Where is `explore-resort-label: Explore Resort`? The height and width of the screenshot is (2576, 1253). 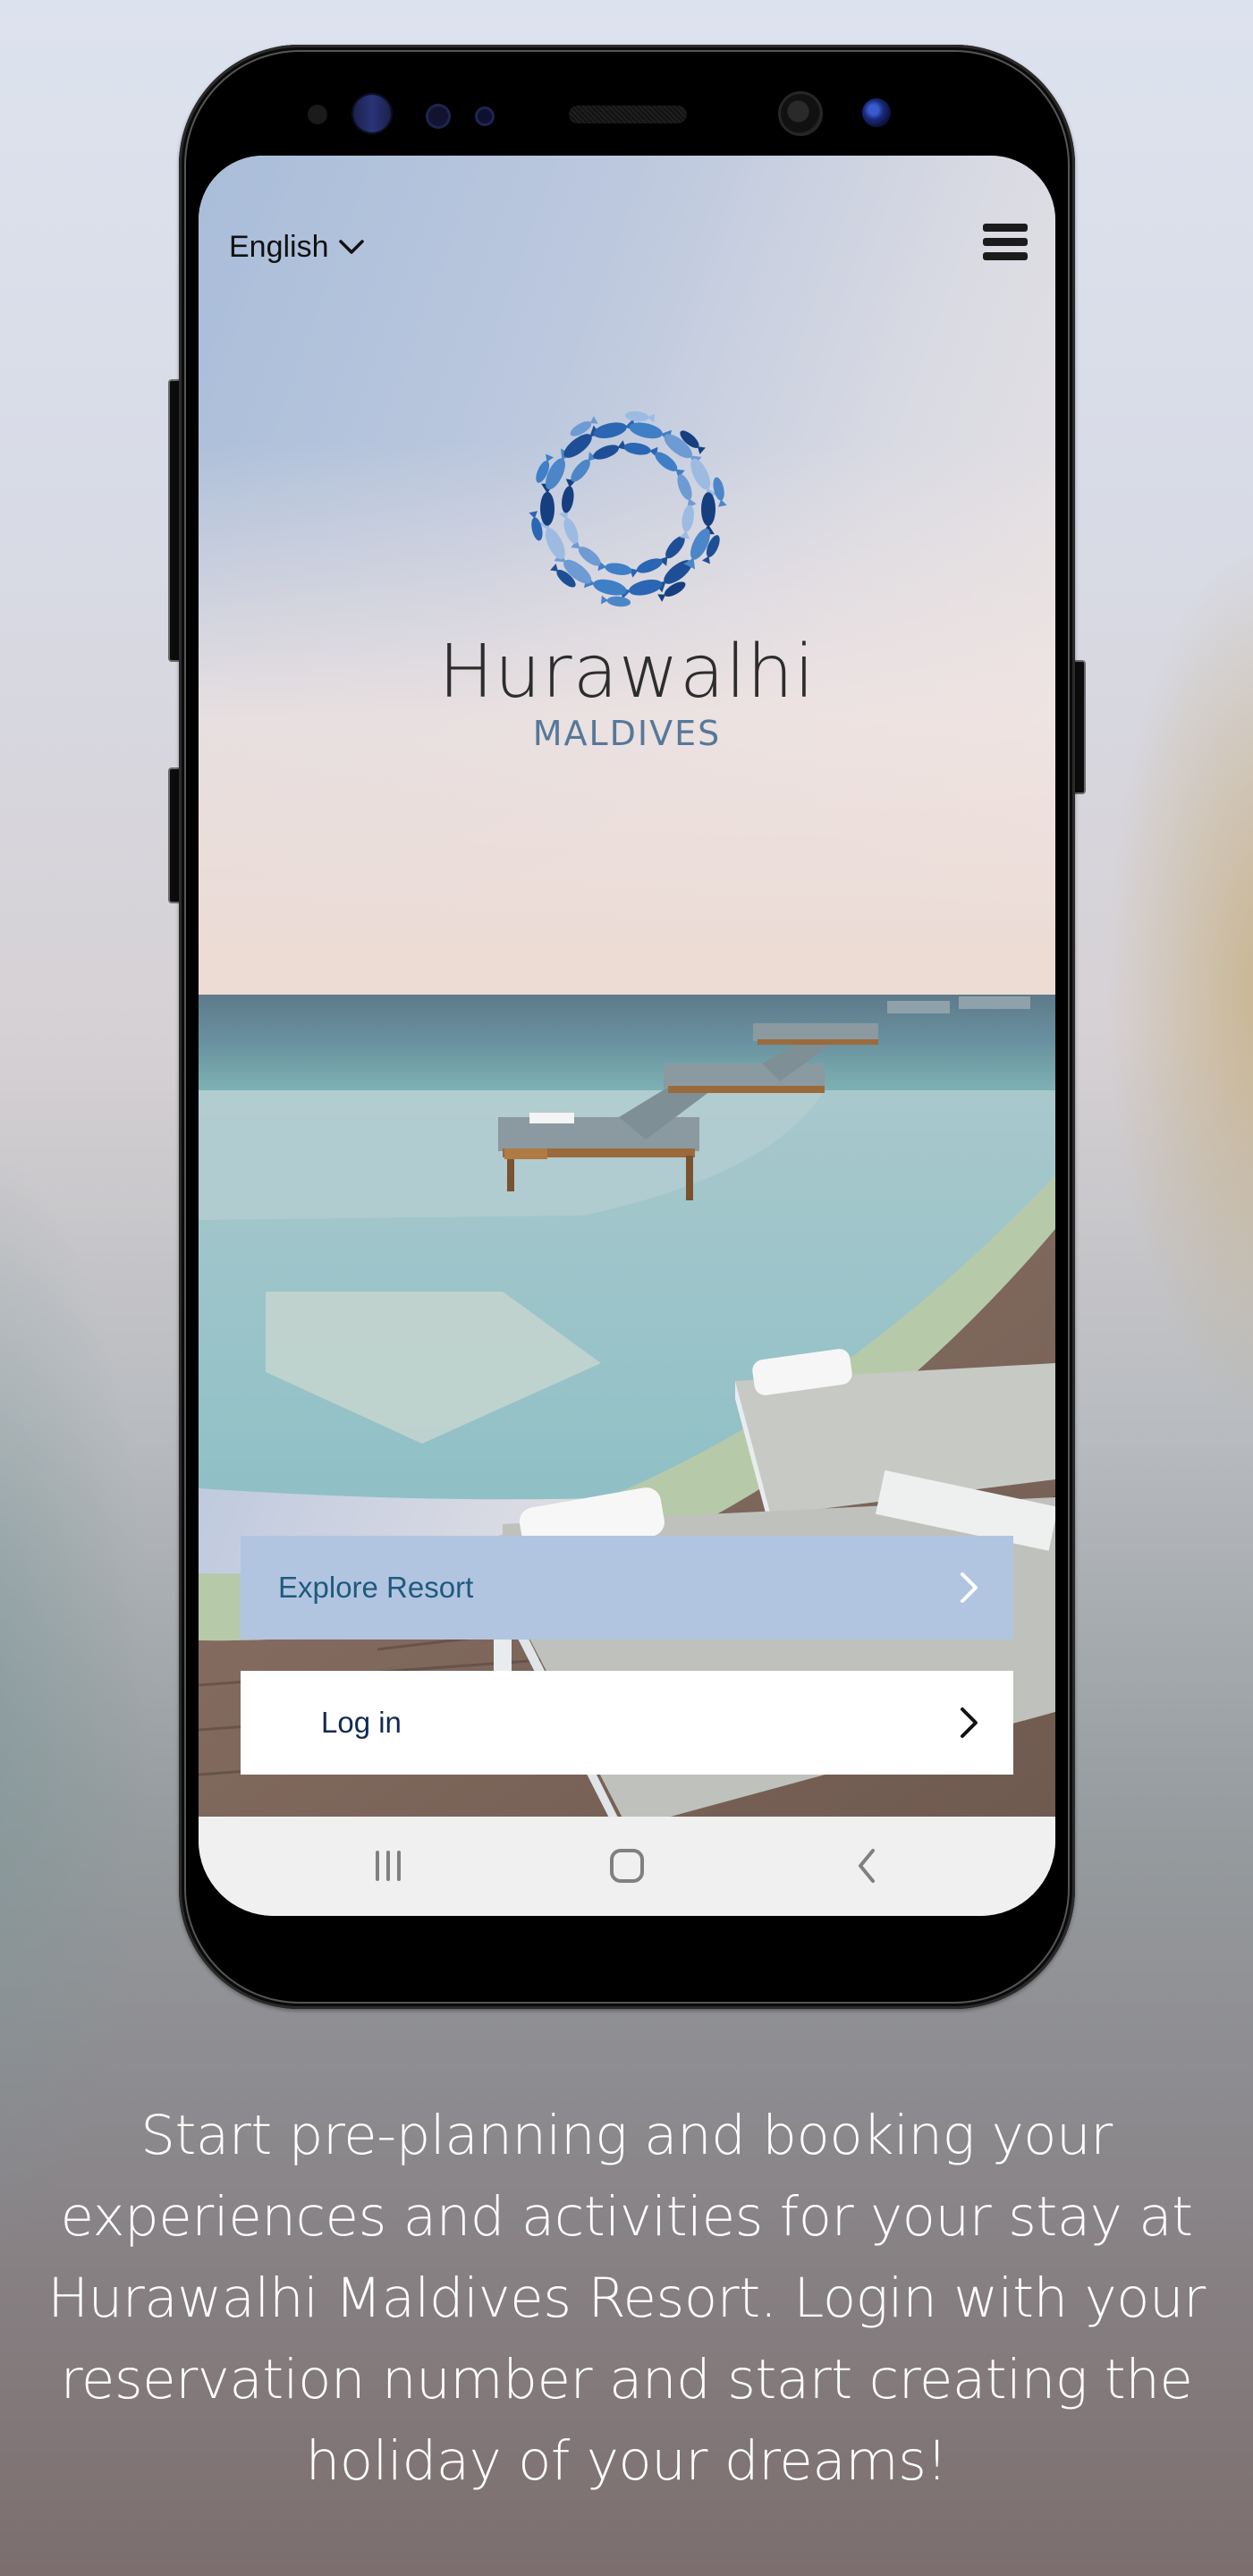
explore-resort-label: Explore Resort is located at coordinates (376, 1587).